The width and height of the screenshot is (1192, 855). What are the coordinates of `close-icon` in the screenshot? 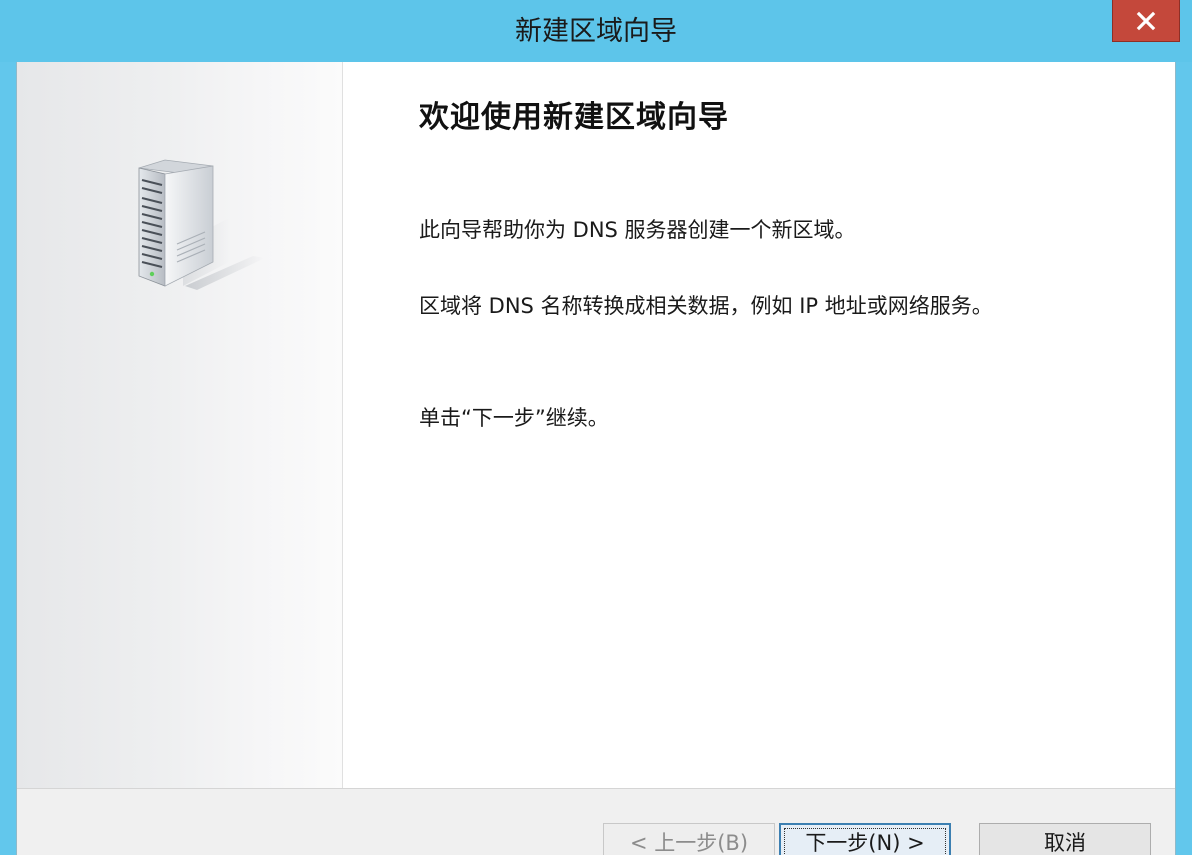 It's located at (1146, 20).